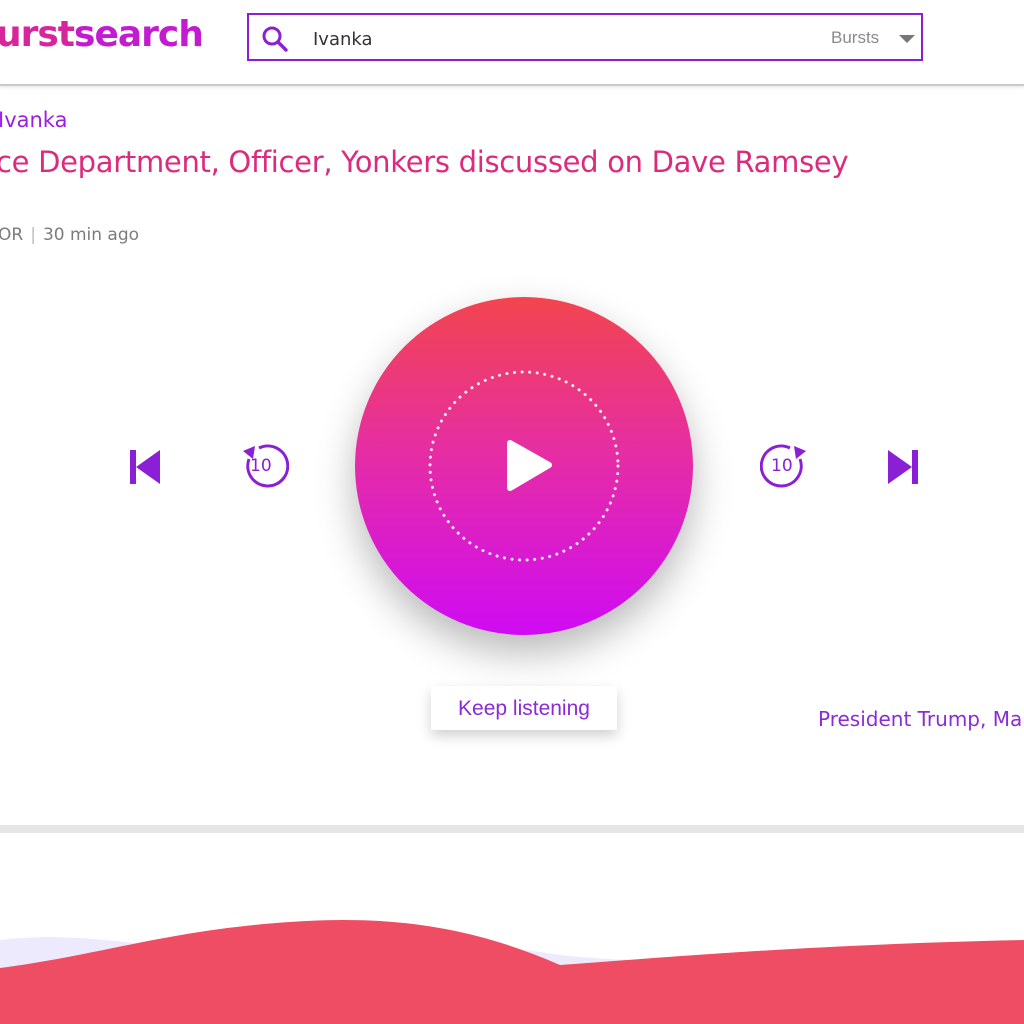 This screenshot has height=1024, width=1024. What do you see at coordinates (33, 120) in the screenshot?
I see `burst-tag-link: Ivanka` at bounding box center [33, 120].